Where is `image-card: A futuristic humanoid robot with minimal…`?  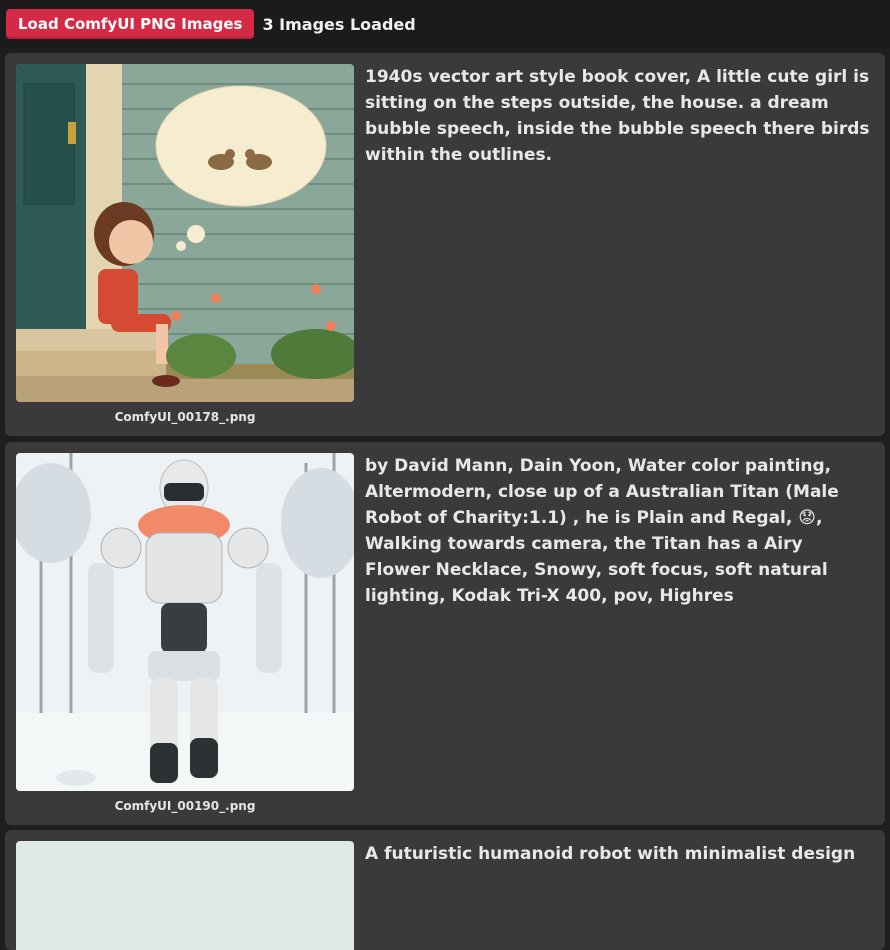 image-card: A futuristic humanoid robot with minimal… is located at coordinates (445, 890).